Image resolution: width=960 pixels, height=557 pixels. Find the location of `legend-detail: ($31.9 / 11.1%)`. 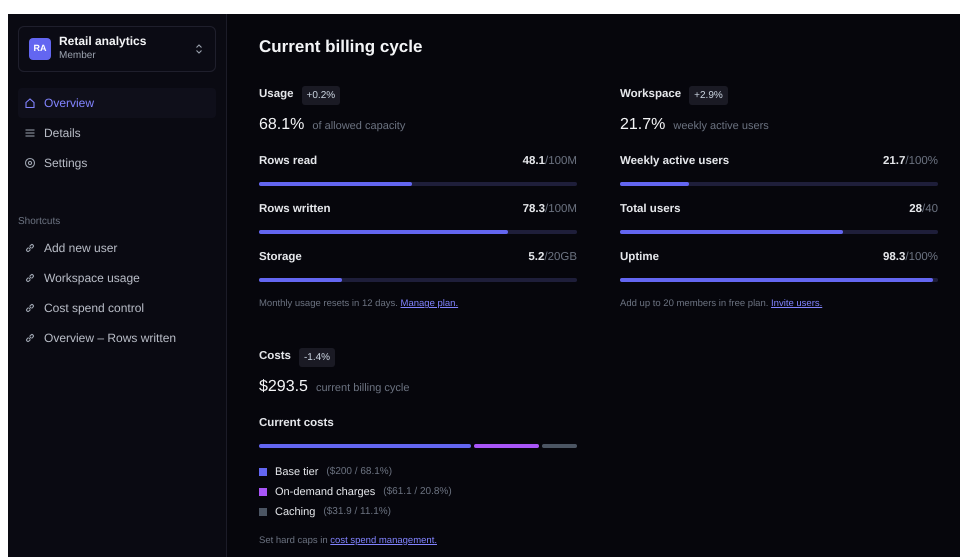

legend-detail: ($31.9 / 11.1%) is located at coordinates (357, 512).